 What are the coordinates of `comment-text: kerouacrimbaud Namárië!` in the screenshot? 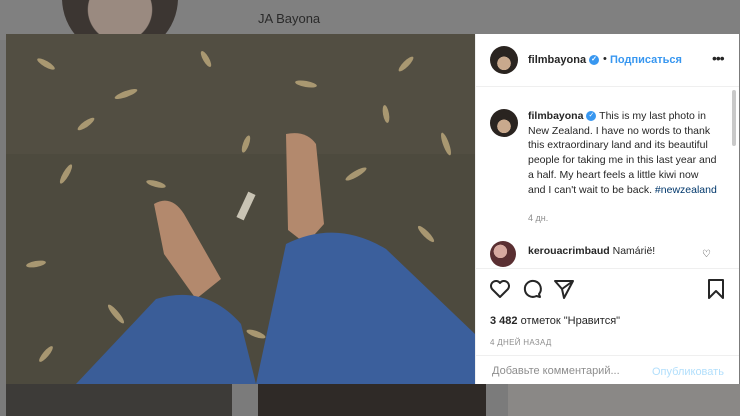 It's located at (591, 251).